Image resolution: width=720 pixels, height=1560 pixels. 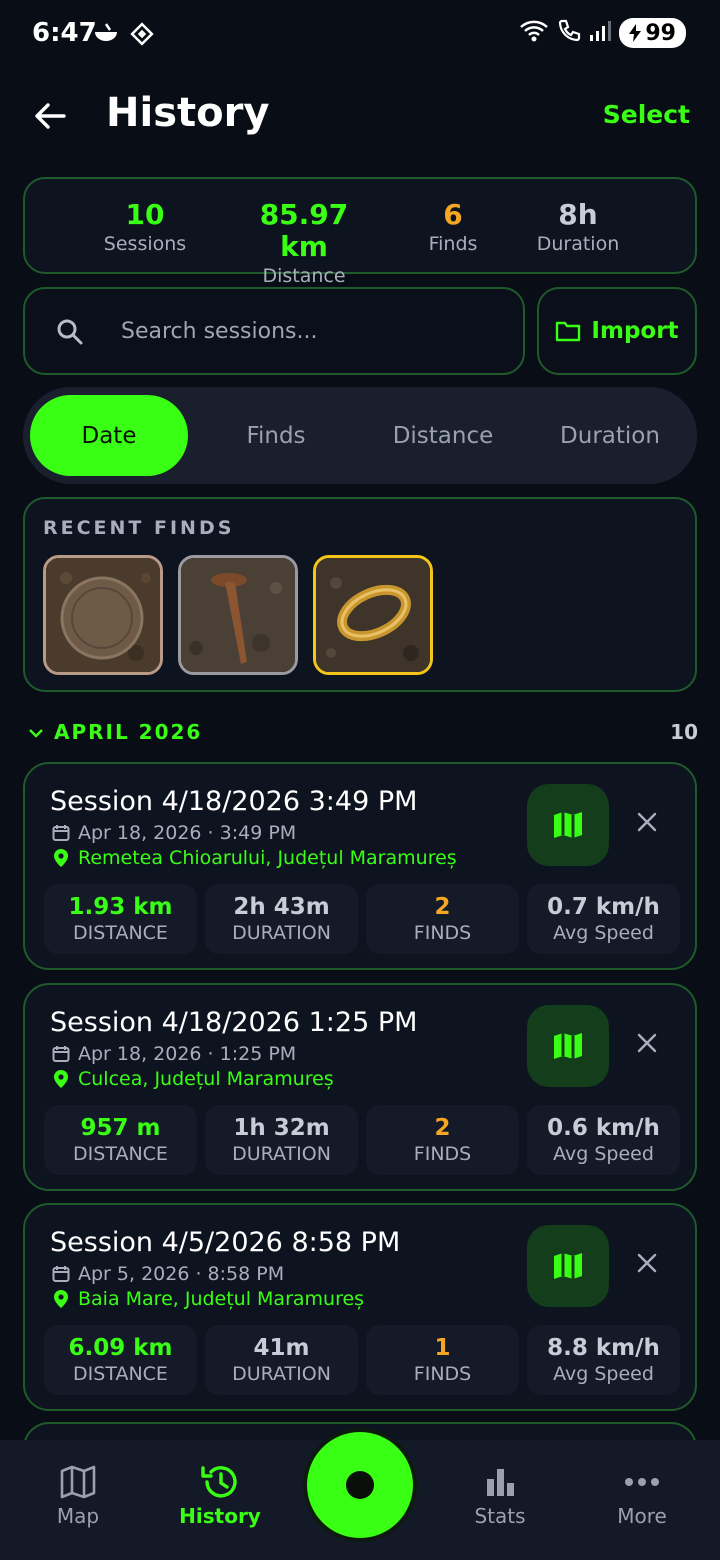 What do you see at coordinates (684, 732) in the screenshot?
I see `month-count: 10` at bounding box center [684, 732].